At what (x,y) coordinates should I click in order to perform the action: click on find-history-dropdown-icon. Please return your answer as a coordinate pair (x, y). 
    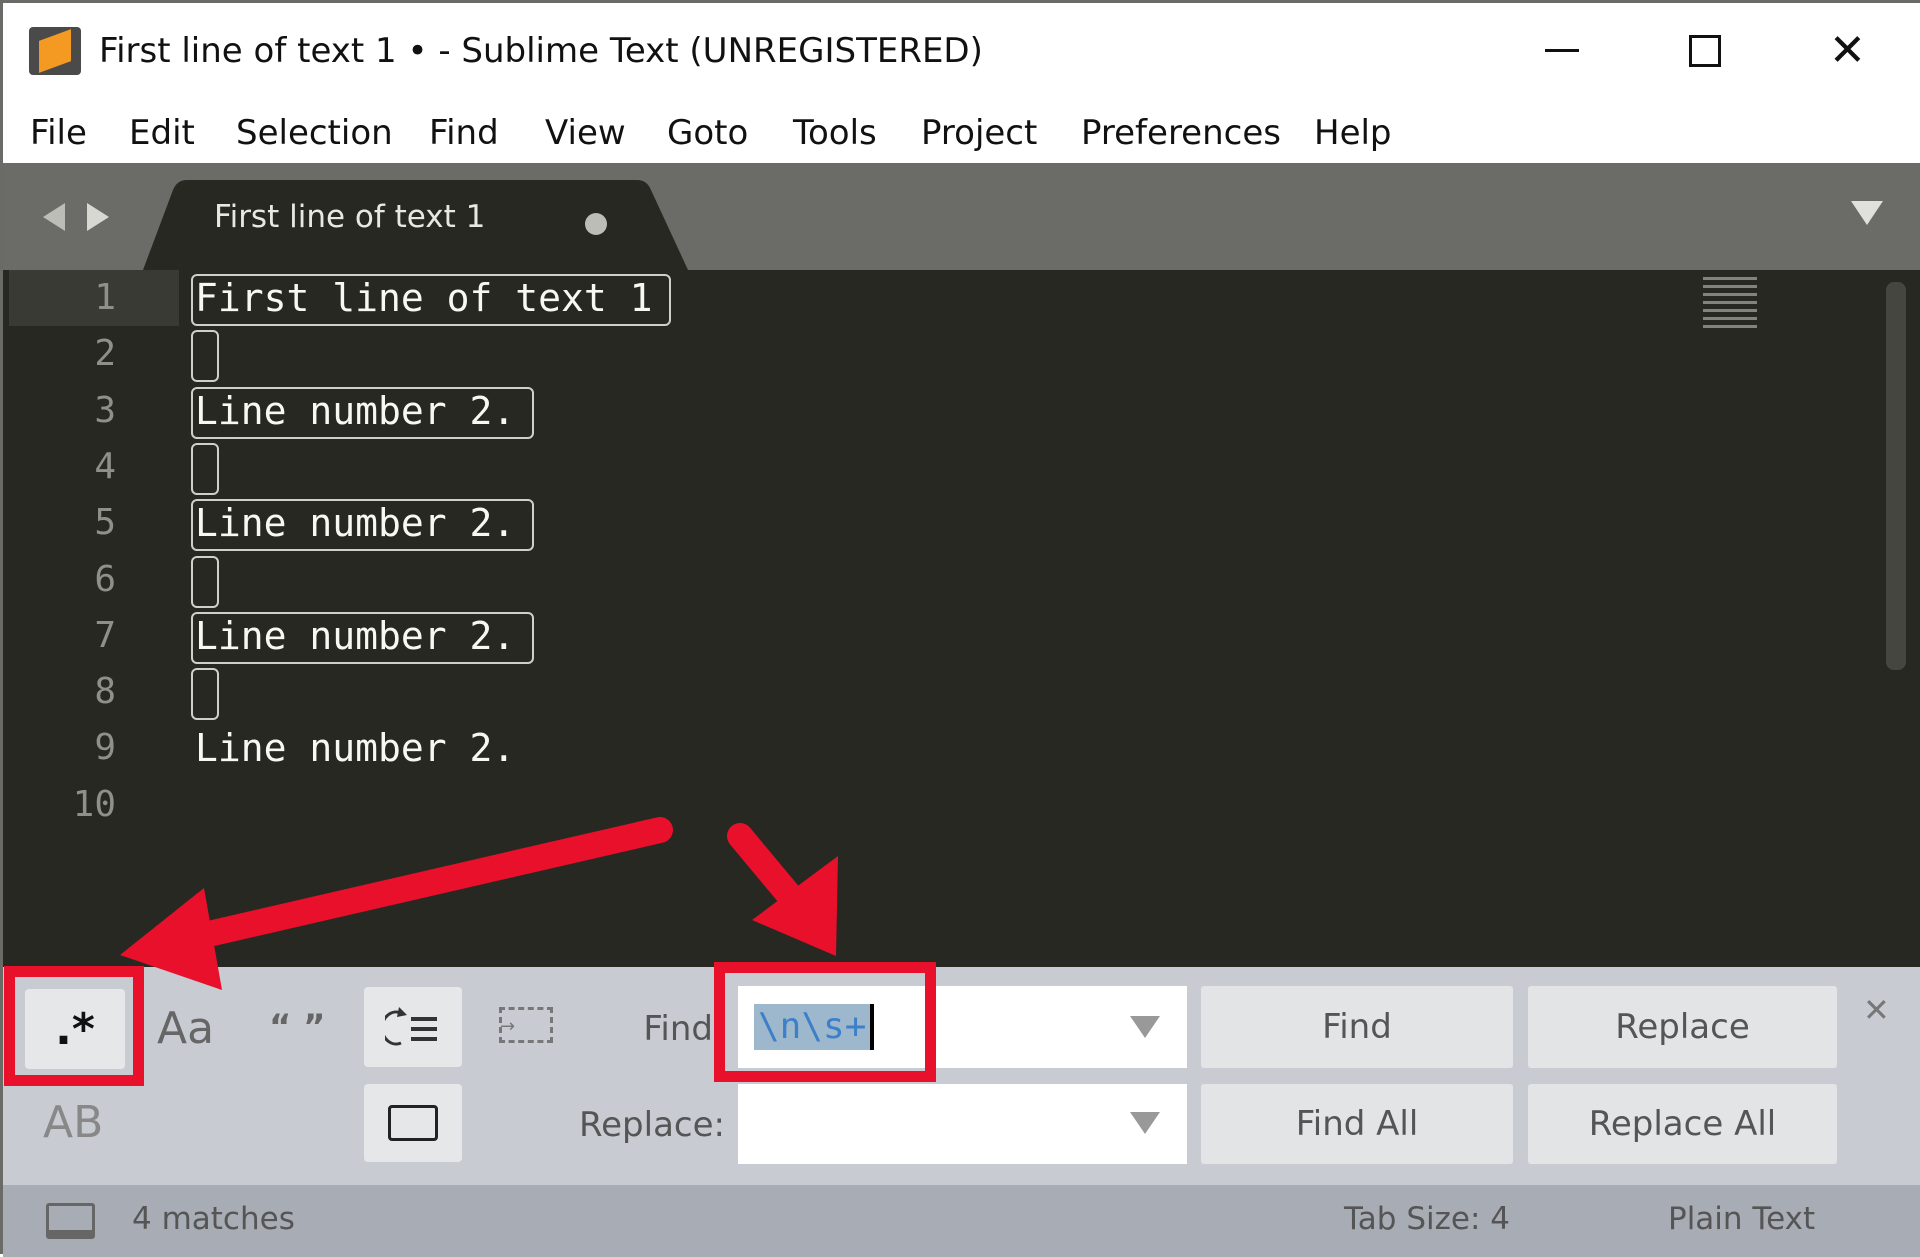
    Looking at the image, I should click on (1145, 1028).